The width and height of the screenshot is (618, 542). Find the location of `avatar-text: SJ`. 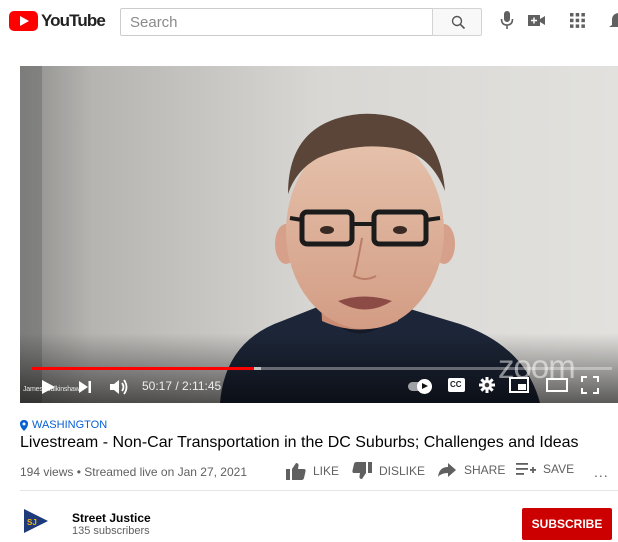

avatar-text: SJ is located at coordinates (32, 522).